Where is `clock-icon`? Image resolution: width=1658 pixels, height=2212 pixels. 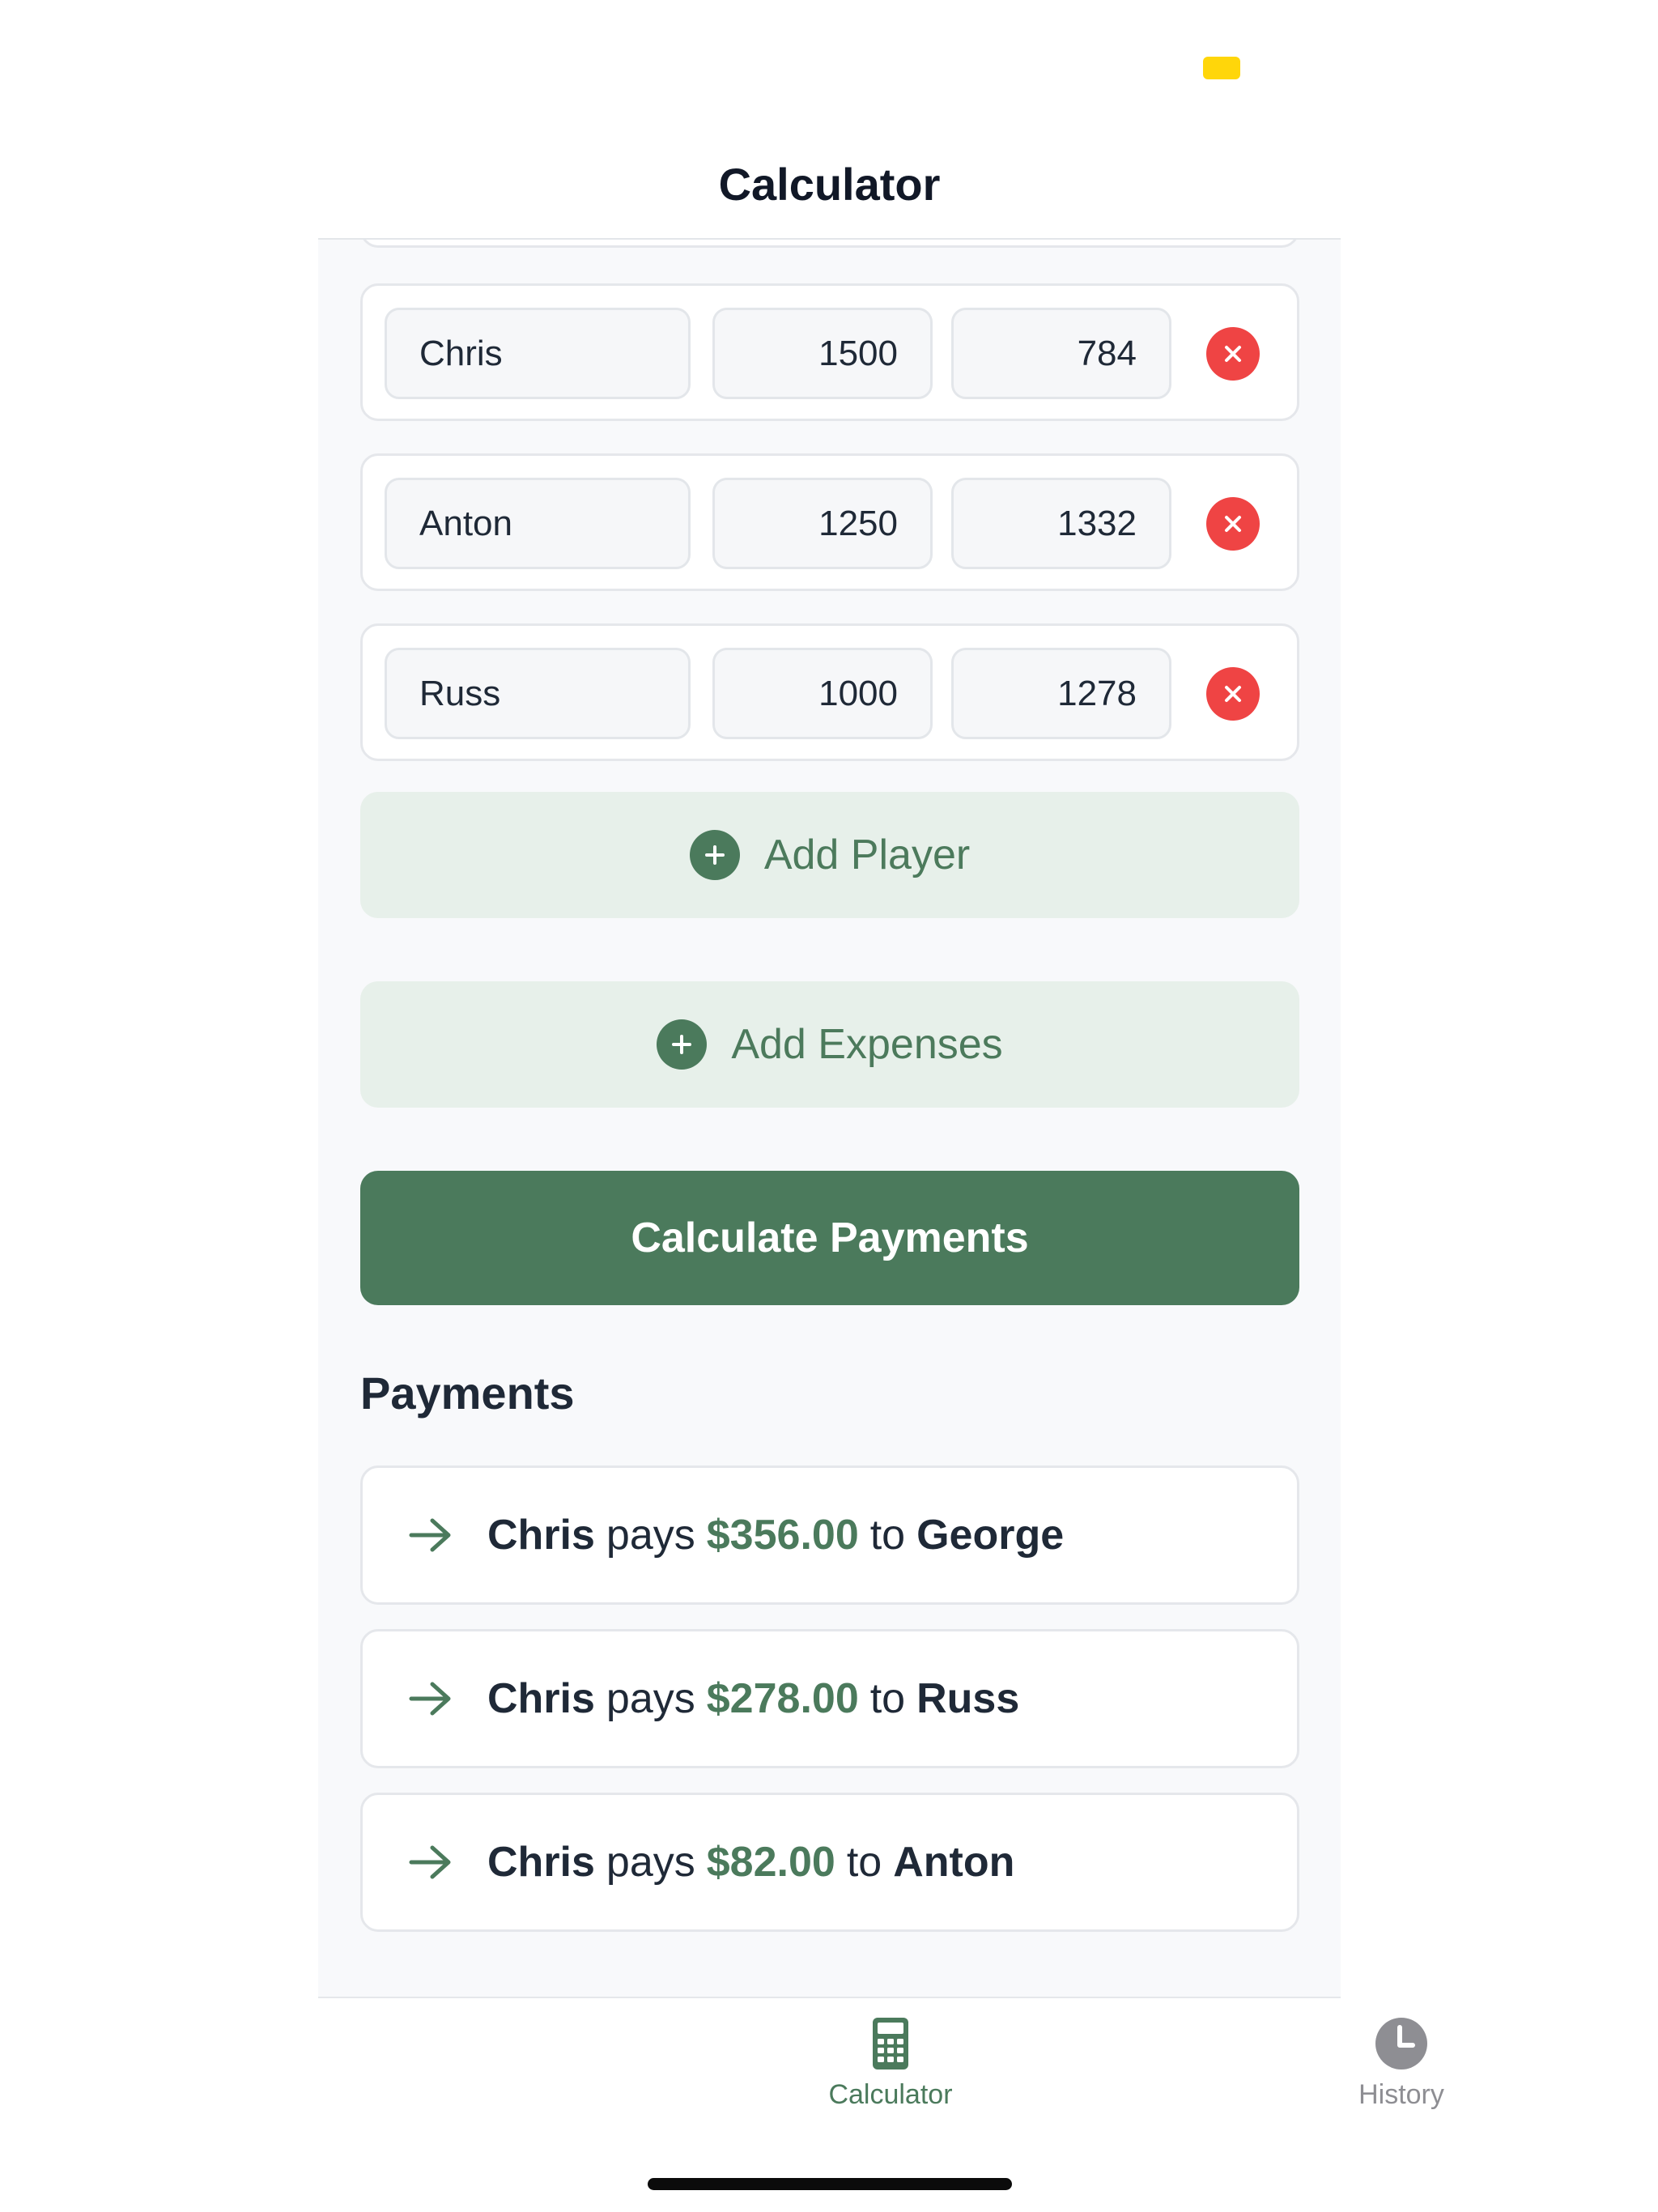
clock-icon is located at coordinates (1401, 2044).